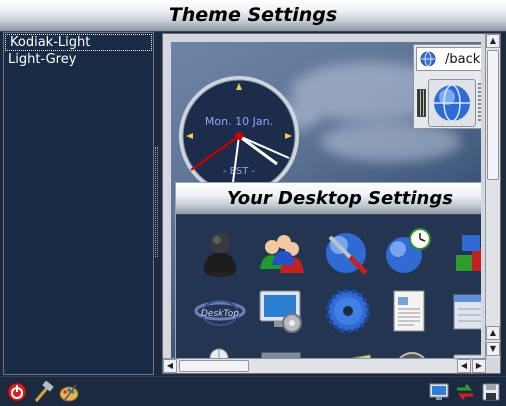 Image resolution: width=506 pixels, height=406 pixels. I want to click on file-manager-icon, so click(466, 311).